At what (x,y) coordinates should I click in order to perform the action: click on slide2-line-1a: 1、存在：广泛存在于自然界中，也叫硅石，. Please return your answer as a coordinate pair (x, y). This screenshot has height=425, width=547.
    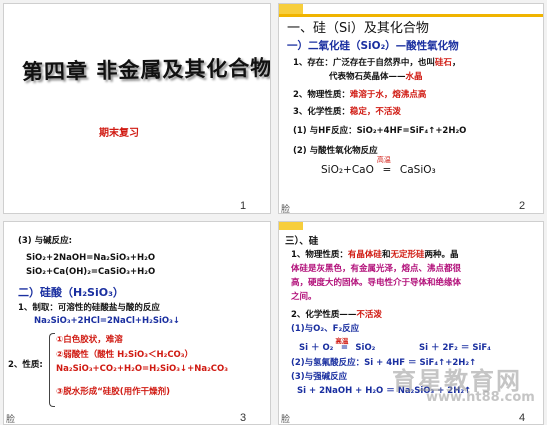
    Looking at the image, I should click on (377, 63).